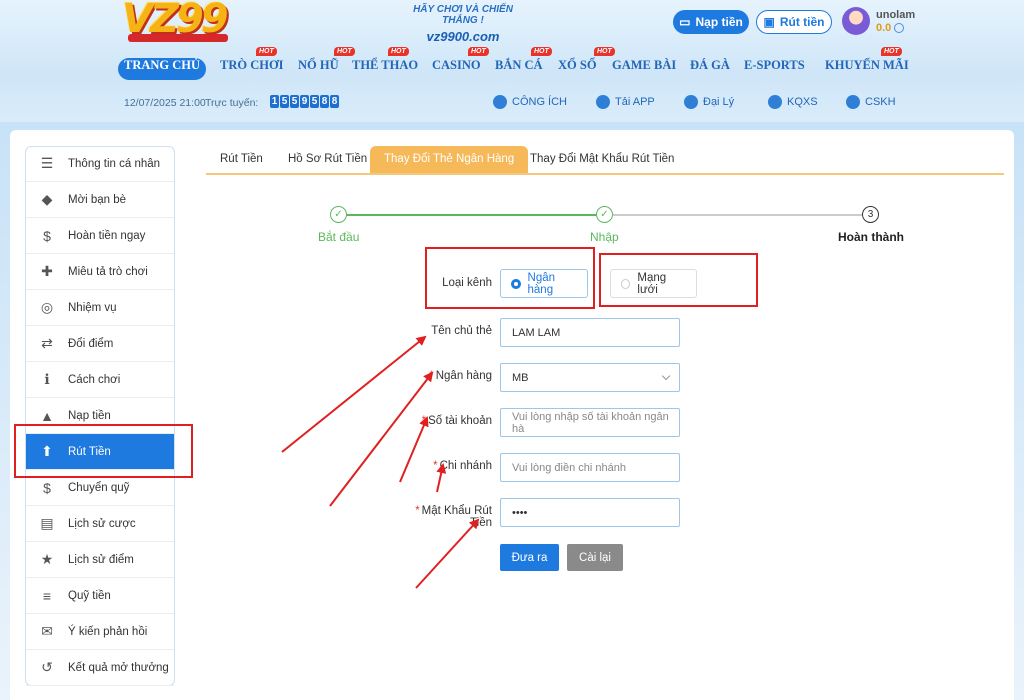 Image resolution: width=1024 pixels, height=700 pixels. I want to click on info-icon: ℹ, so click(47, 379).